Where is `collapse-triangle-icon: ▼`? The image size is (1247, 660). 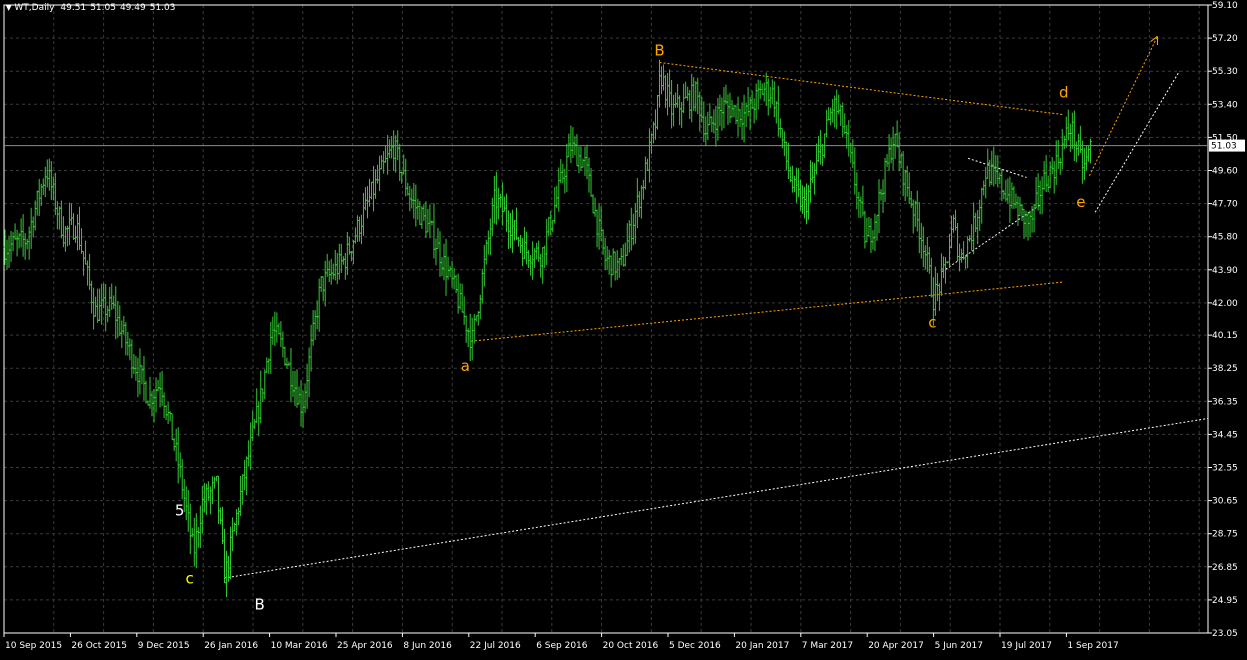 collapse-triangle-icon: ▼ is located at coordinates (8, 8).